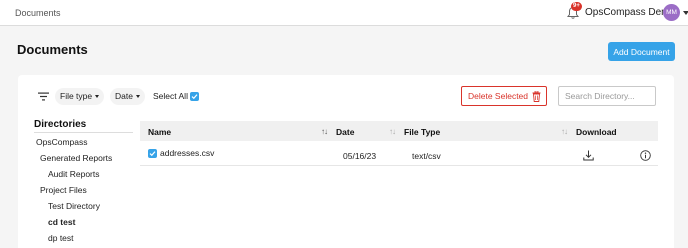 The height and width of the screenshot is (248, 688). Describe the element at coordinates (630, 12) in the screenshot. I see `account-name: OpsCompass Demo` at that location.